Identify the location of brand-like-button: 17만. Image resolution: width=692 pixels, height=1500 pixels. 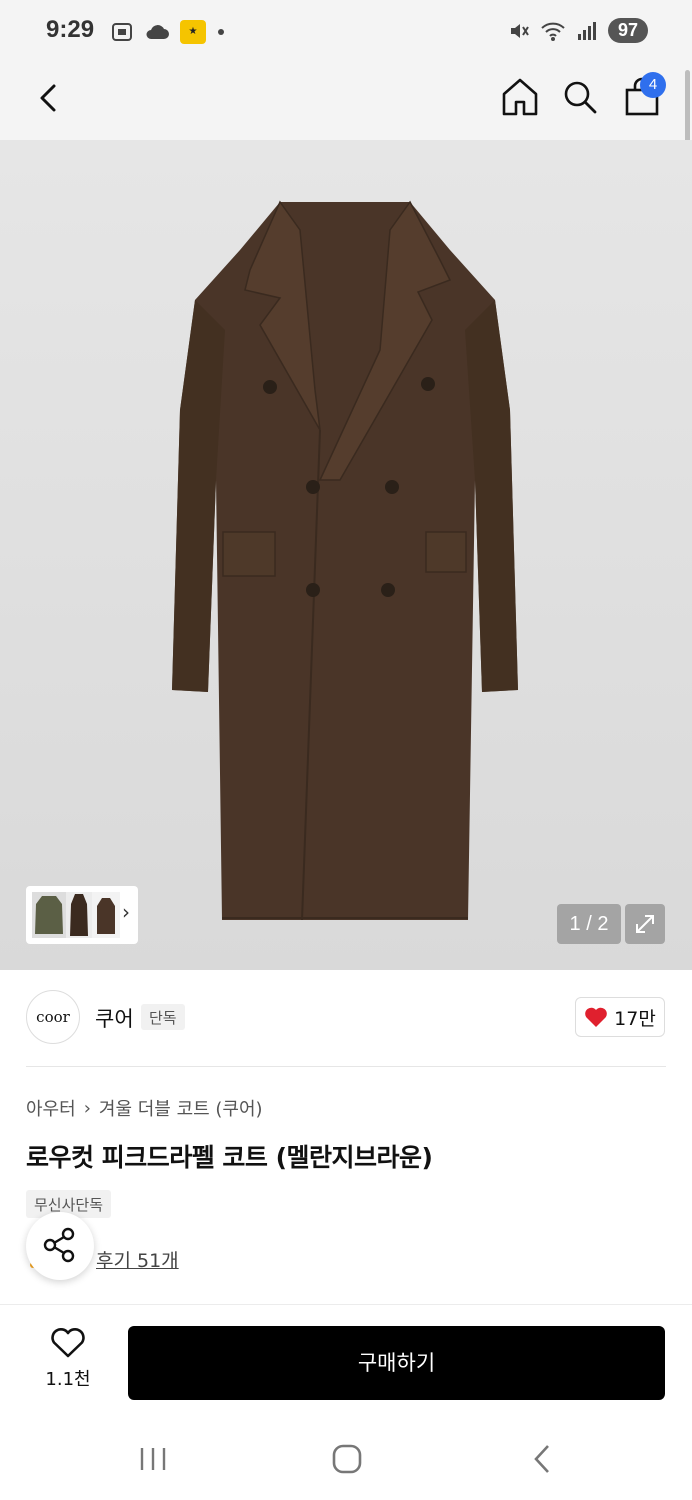
(620, 1017).